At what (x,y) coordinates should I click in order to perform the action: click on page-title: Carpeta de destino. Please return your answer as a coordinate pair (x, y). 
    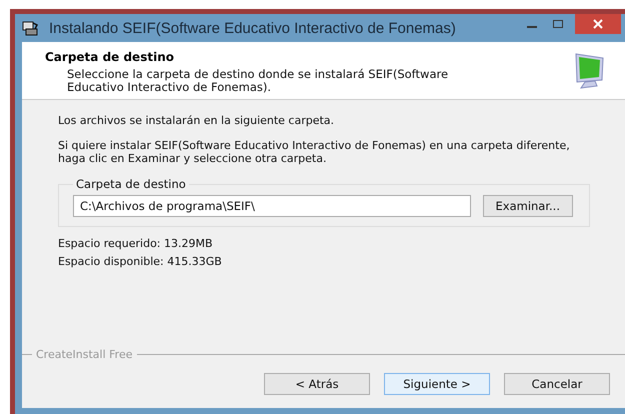
    Looking at the image, I should click on (110, 57).